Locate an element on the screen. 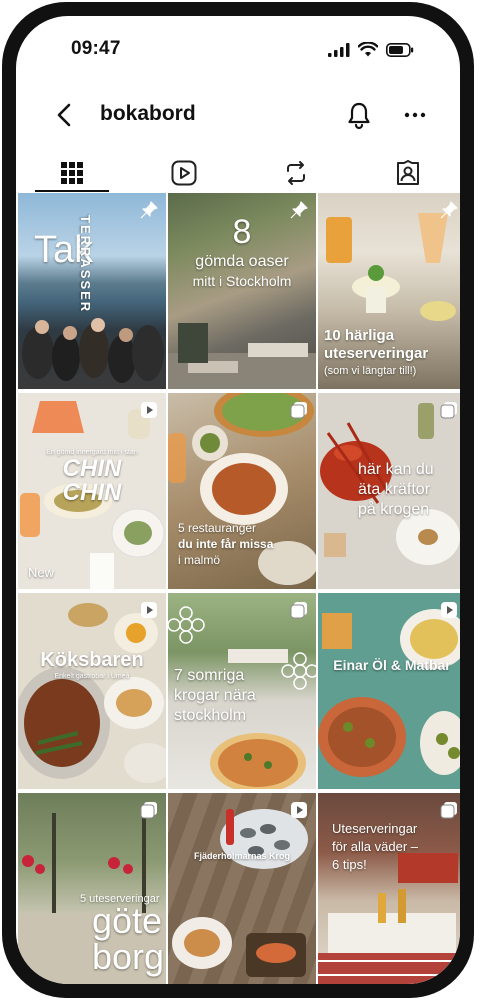 Image resolution: width=480 pixels, height=1004 pixels. post-4-title1: CHIN is located at coordinates (92, 468).